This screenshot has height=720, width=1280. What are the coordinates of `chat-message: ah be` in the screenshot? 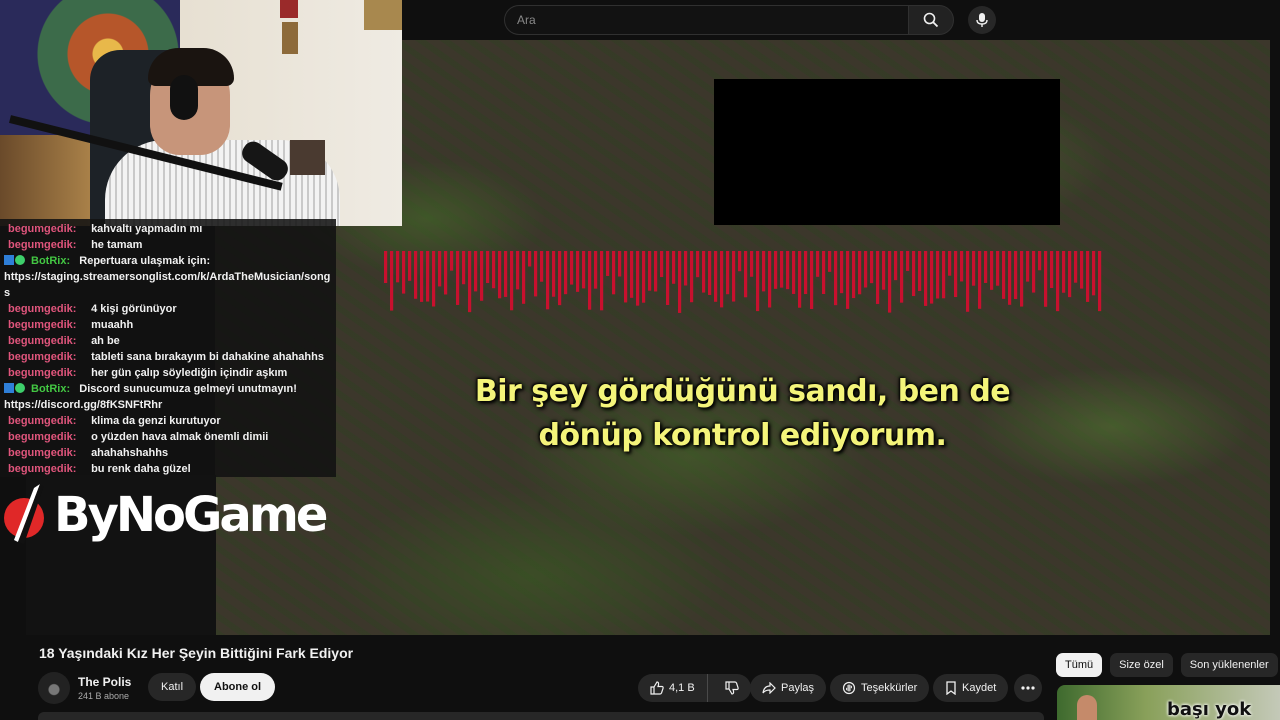 It's located at (105, 341).